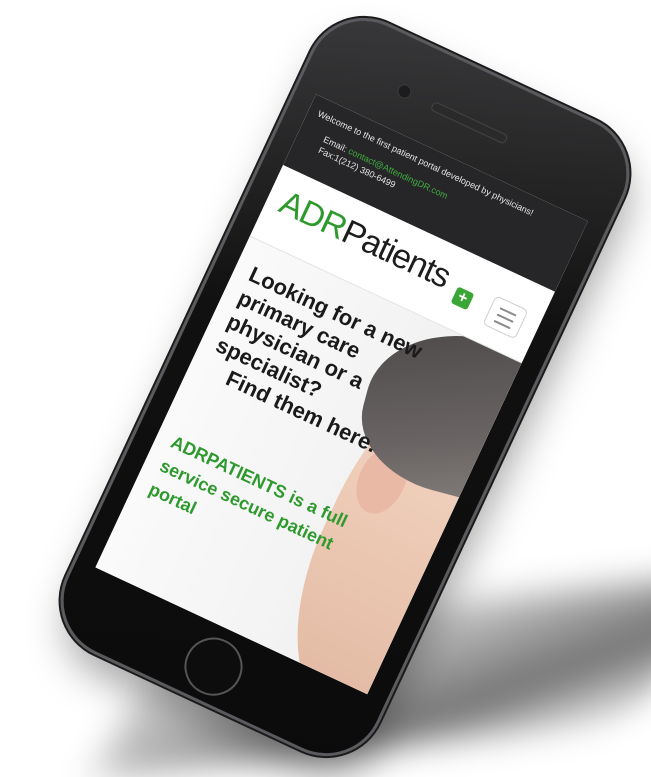 This screenshot has height=777, width=651. What do you see at coordinates (462, 298) in the screenshot?
I see `plus-icon: +` at bounding box center [462, 298].